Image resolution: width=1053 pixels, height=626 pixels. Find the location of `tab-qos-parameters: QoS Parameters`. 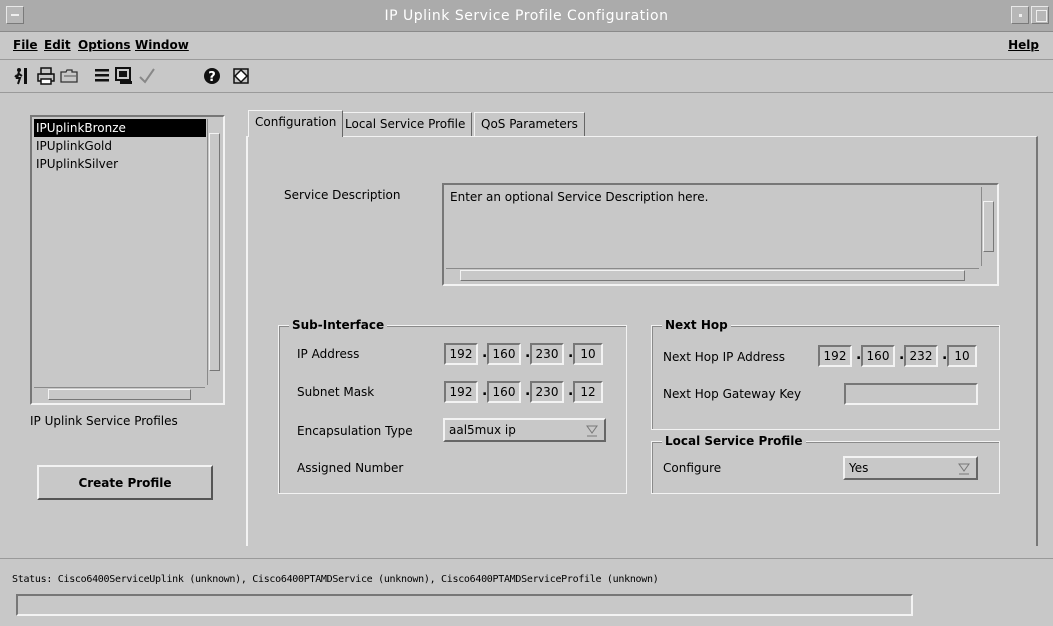

tab-qos-parameters: QoS Parameters is located at coordinates (529, 124).